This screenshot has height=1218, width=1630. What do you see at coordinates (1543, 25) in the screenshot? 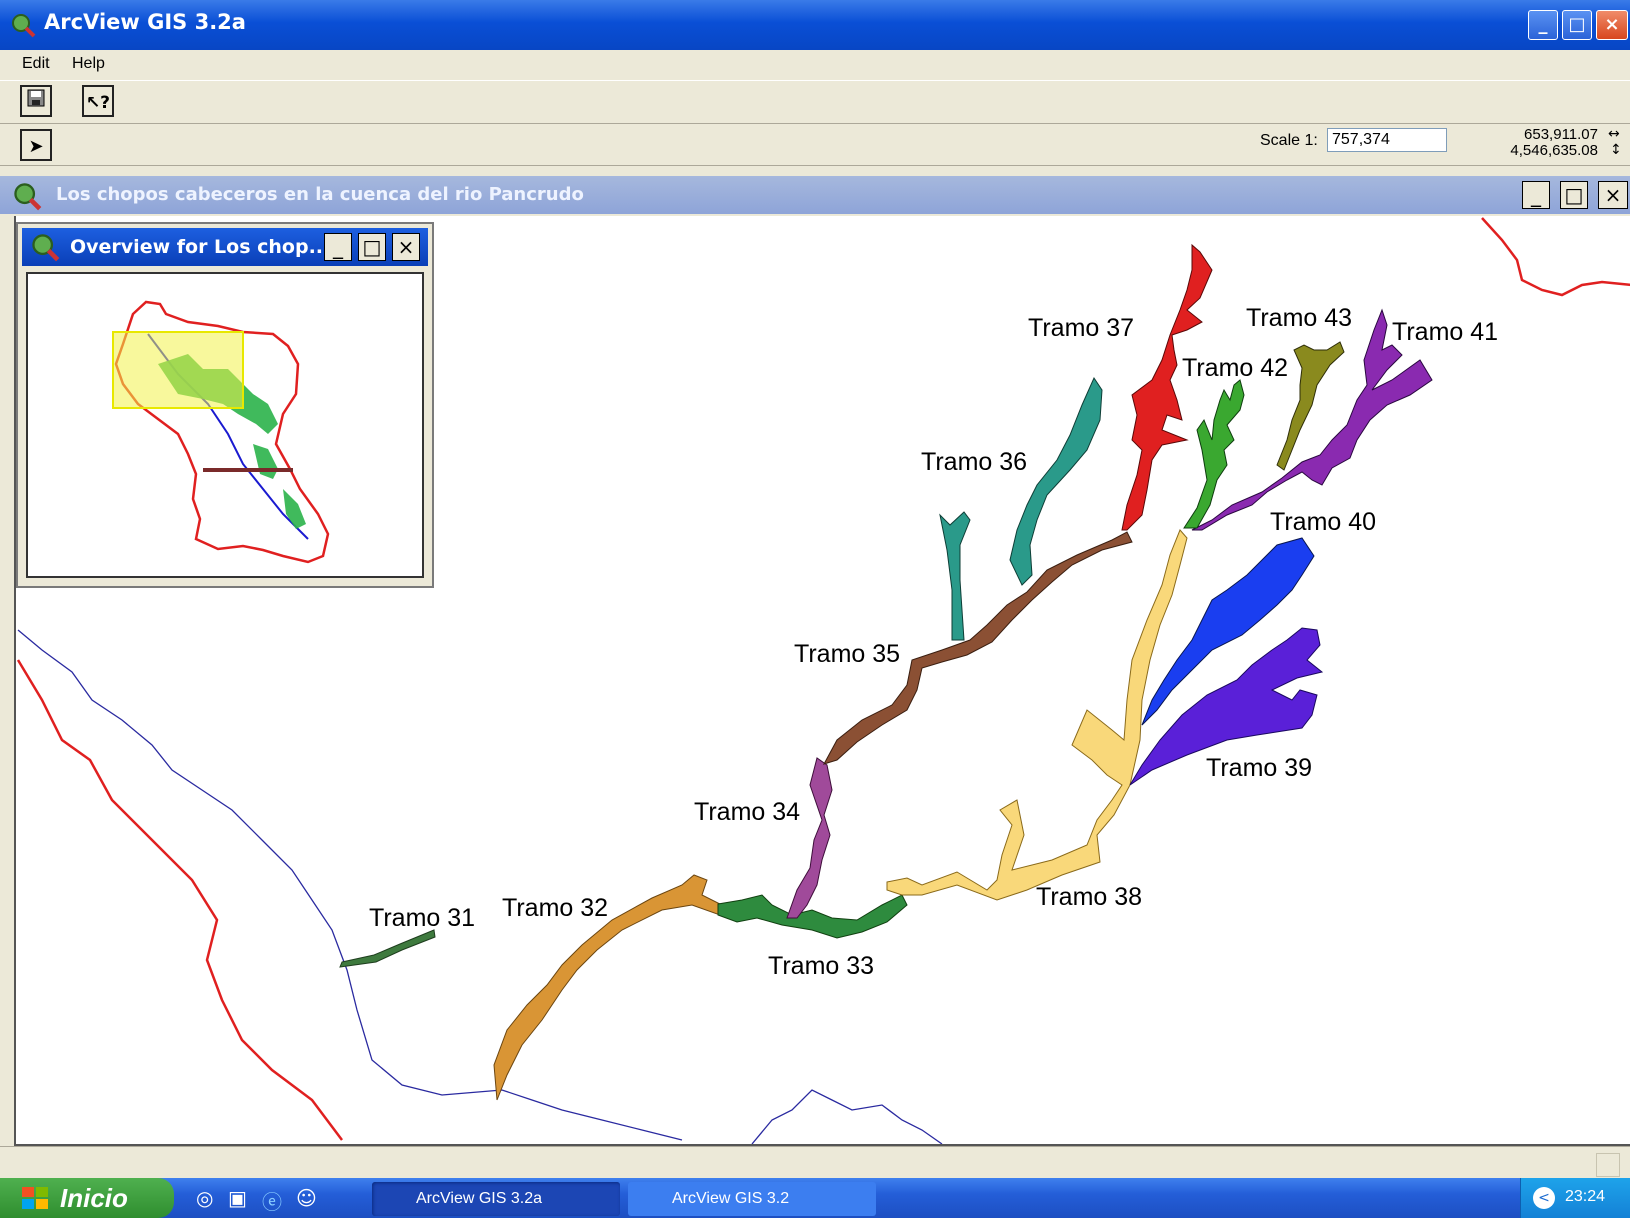
I see `minimize-button: _` at bounding box center [1543, 25].